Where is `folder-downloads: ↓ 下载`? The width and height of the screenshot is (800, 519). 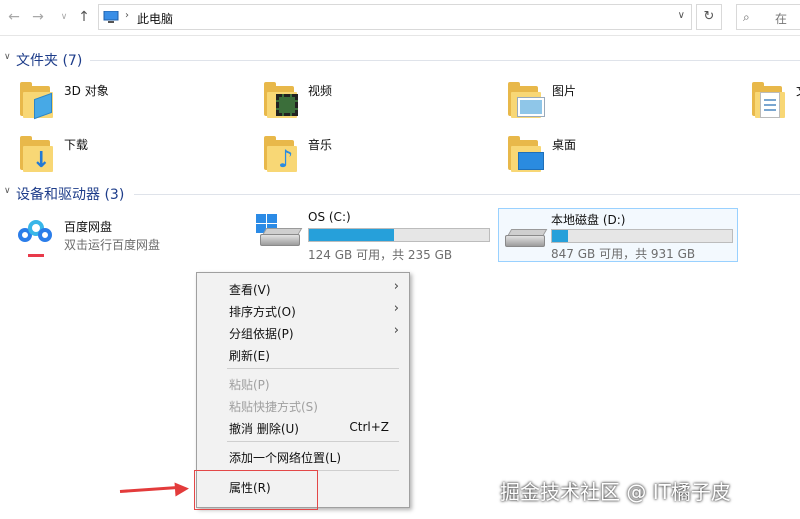
folder-downloads: ↓ 下载 is located at coordinates (80, 154).